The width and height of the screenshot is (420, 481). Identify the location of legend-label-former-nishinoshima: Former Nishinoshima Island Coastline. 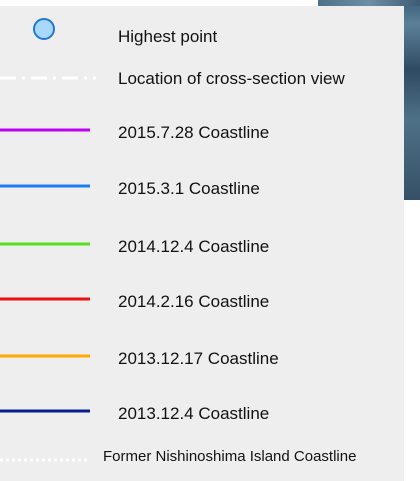
(230, 456).